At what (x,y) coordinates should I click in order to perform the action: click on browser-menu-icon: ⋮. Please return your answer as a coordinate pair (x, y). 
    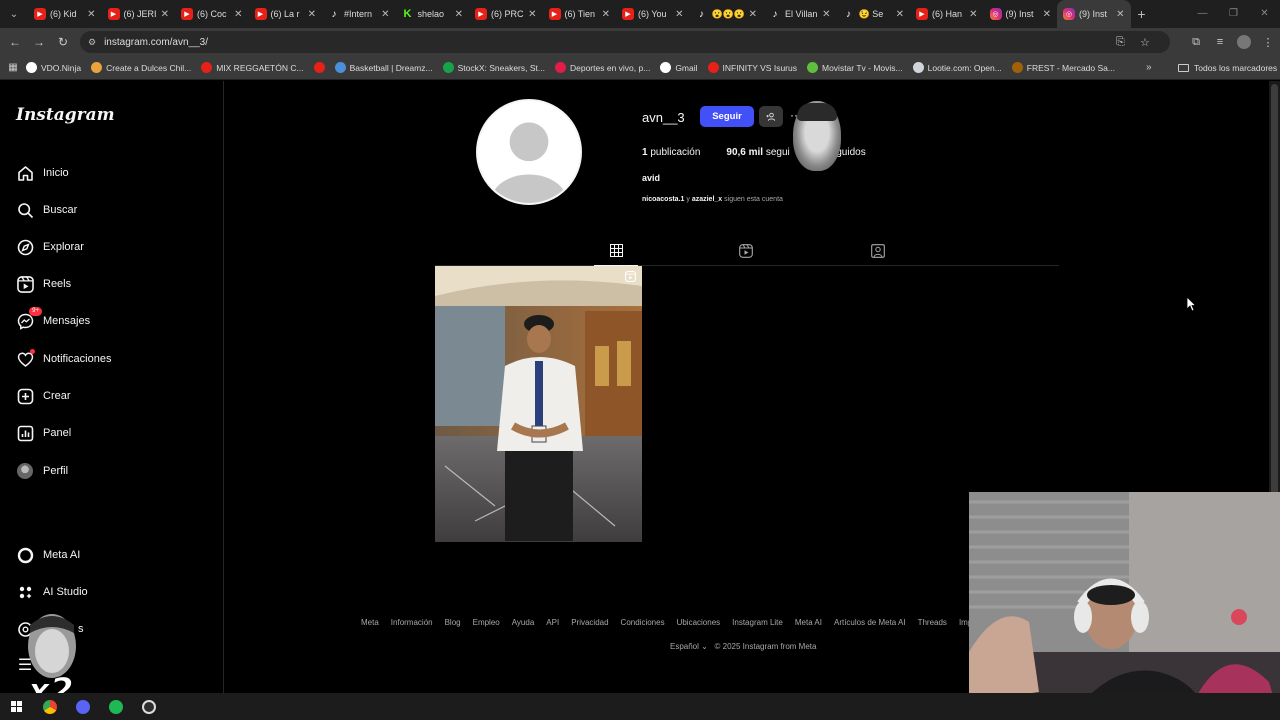
    Looking at the image, I should click on (1268, 42).